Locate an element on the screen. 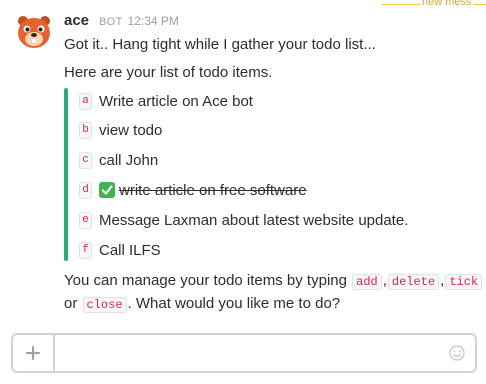 The height and width of the screenshot is (384, 486). message-composer is located at coordinates (244, 353).